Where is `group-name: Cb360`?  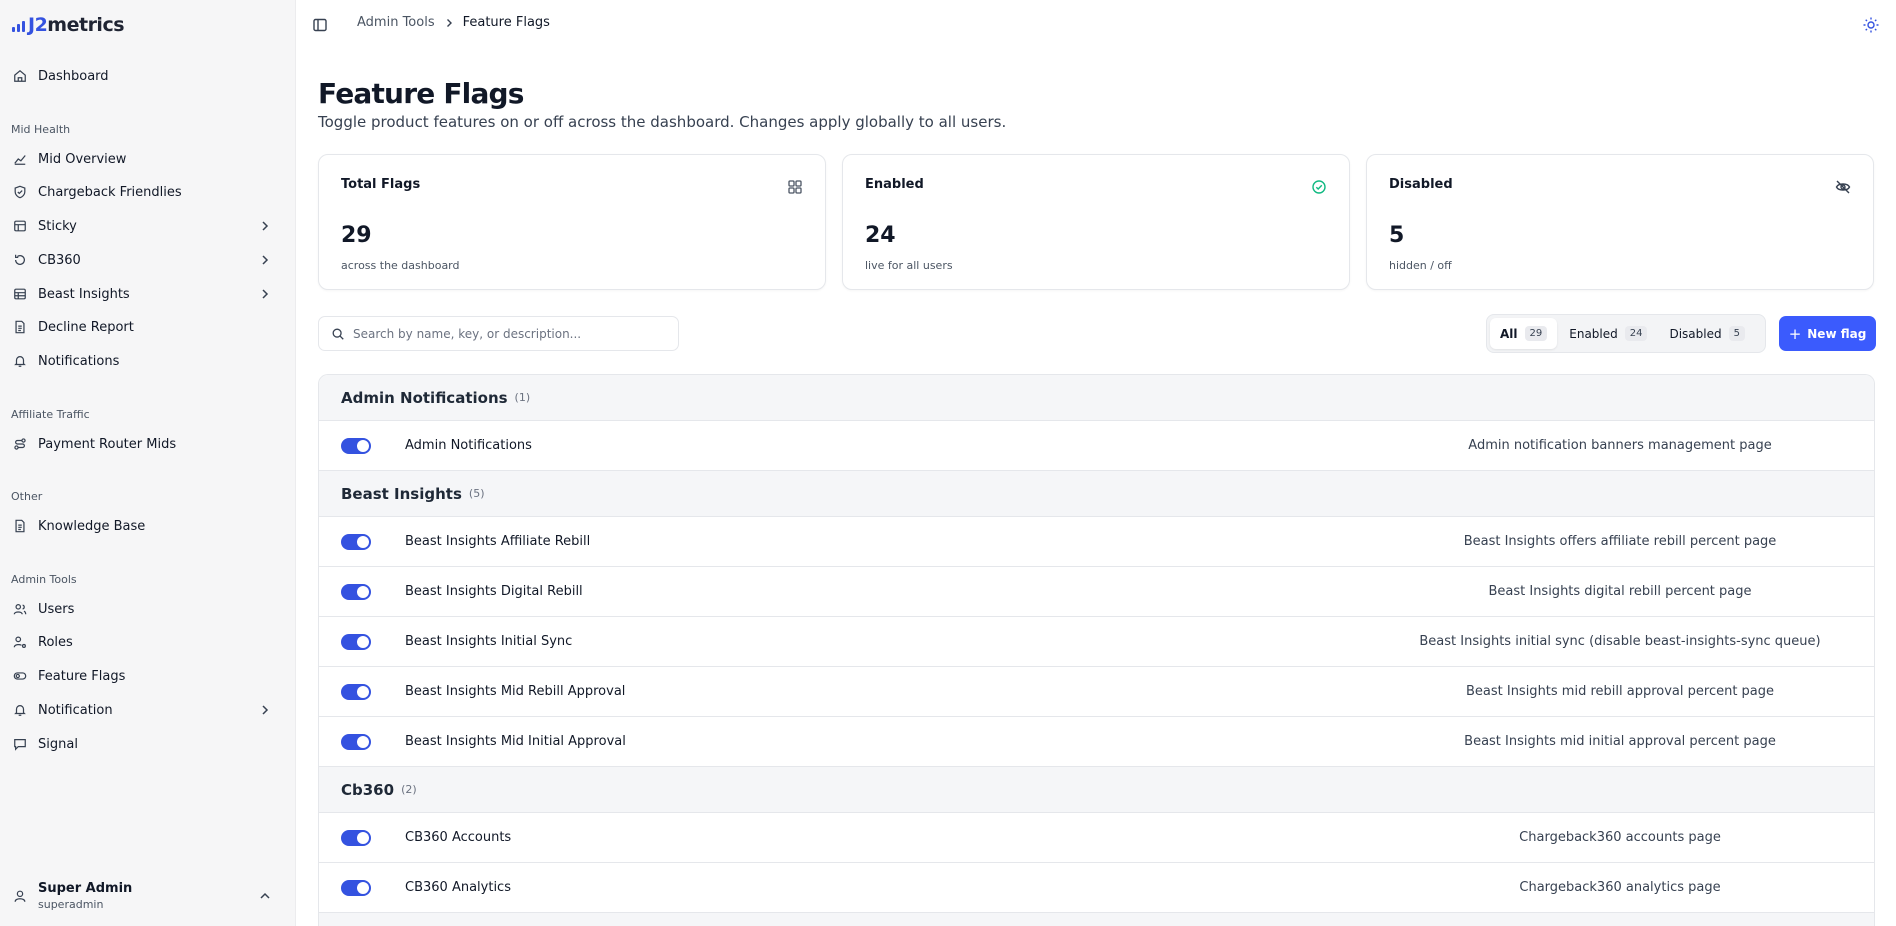
group-name: Cb360 is located at coordinates (368, 789).